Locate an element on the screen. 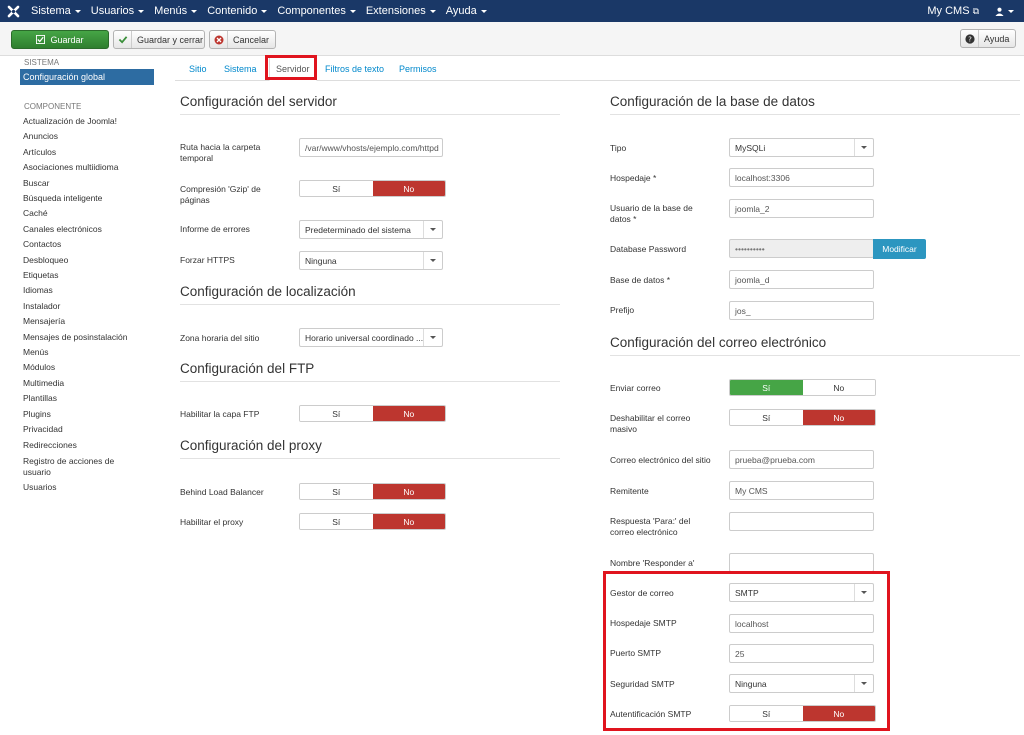  load-balancer-toggle: Sí No is located at coordinates (372, 491).